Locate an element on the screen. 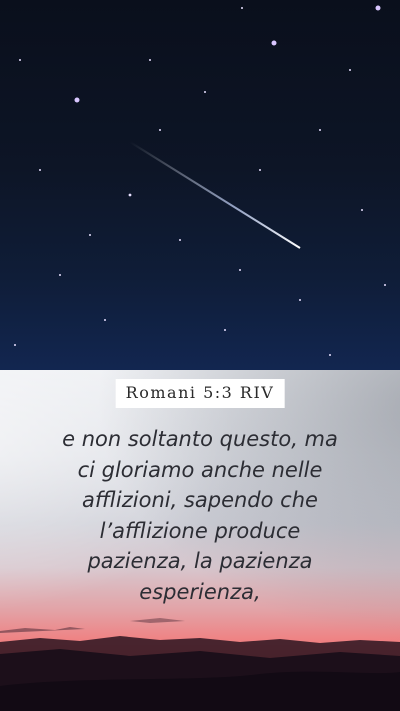 The image size is (400, 711). verse-line: ci gloriamo anche nelle is located at coordinates (200, 469).